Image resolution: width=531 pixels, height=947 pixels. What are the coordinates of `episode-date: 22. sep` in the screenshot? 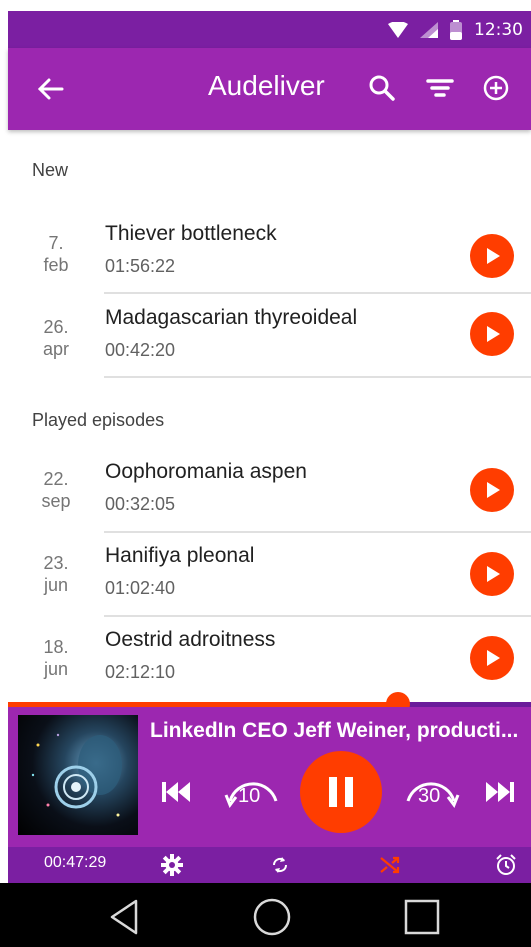 It's located at (56, 490).